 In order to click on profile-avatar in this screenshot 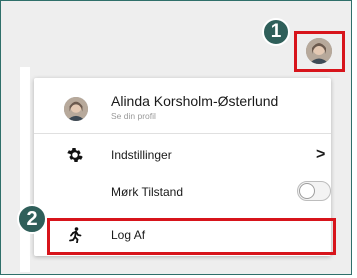, I will do `click(76, 109)`.